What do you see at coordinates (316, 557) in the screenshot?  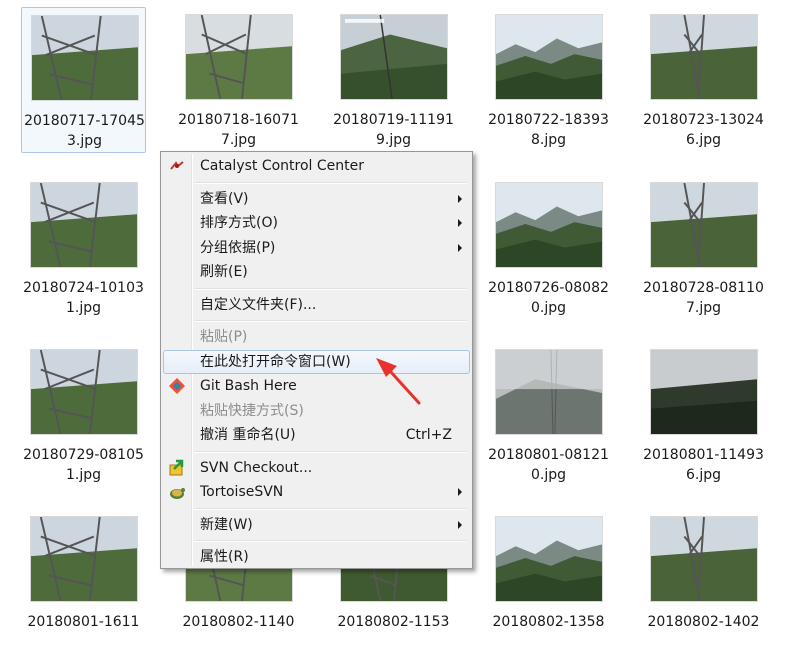 I see `menu-properties: 属性(R)` at bounding box center [316, 557].